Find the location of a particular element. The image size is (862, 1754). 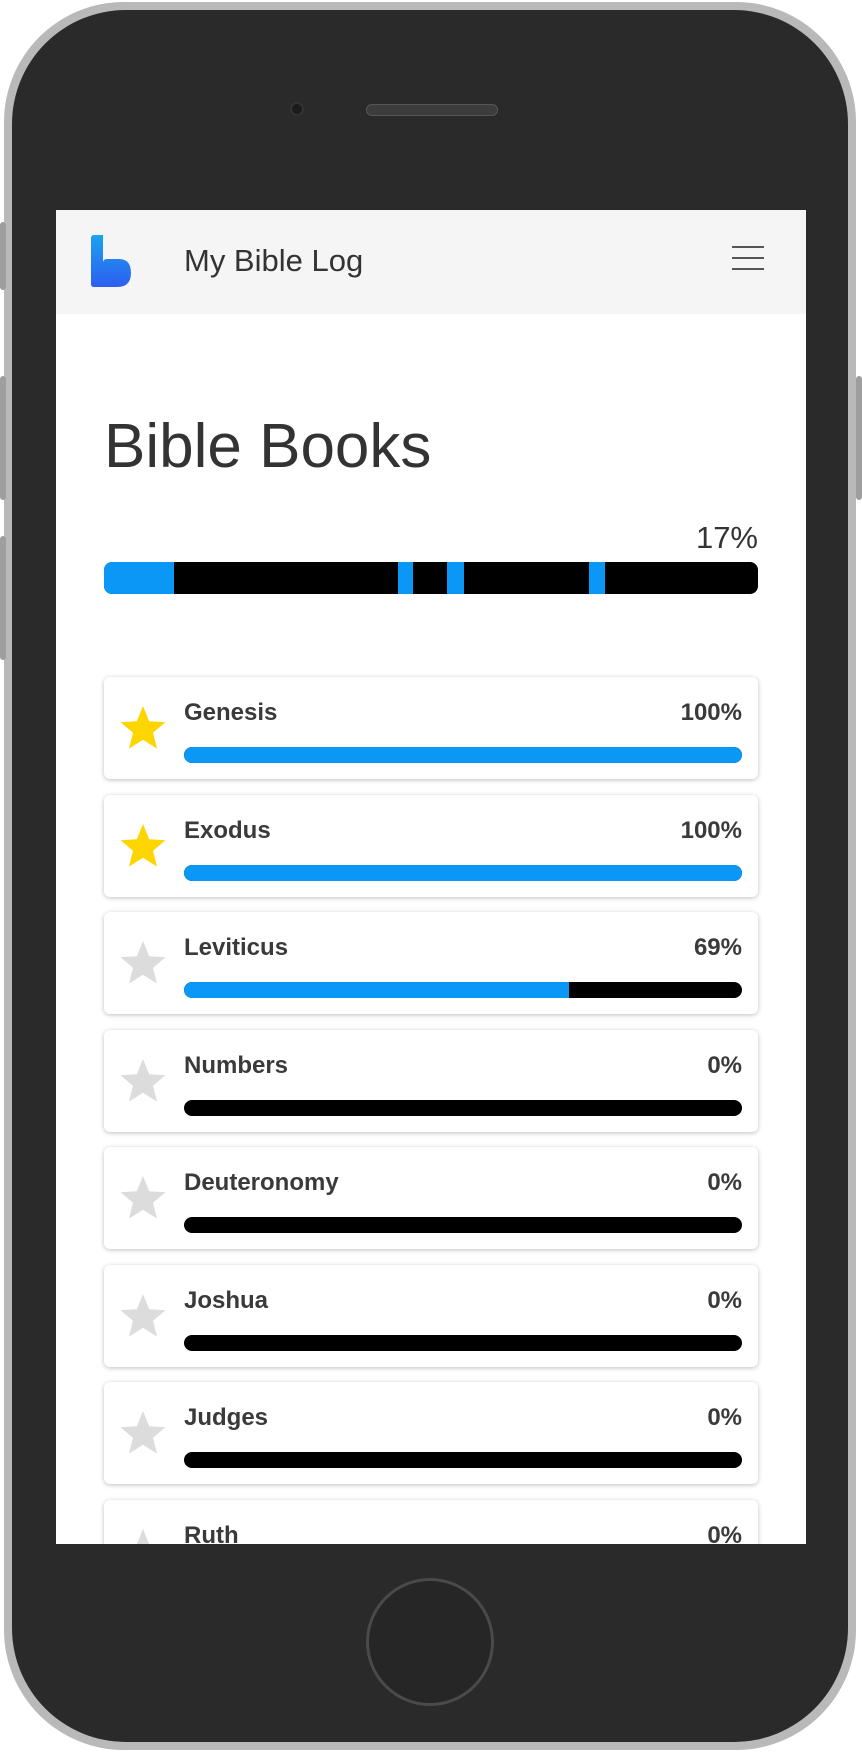

book-name: Numbers is located at coordinates (236, 1065).